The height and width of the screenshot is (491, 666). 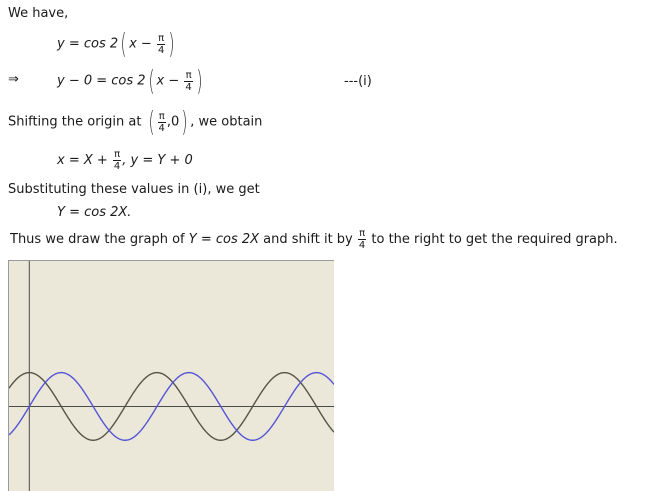 What do you see at coordinates (308, 239) in the screenshot?
I see `thus-text-mid: and shift it by` at bounding box center [308, 239].